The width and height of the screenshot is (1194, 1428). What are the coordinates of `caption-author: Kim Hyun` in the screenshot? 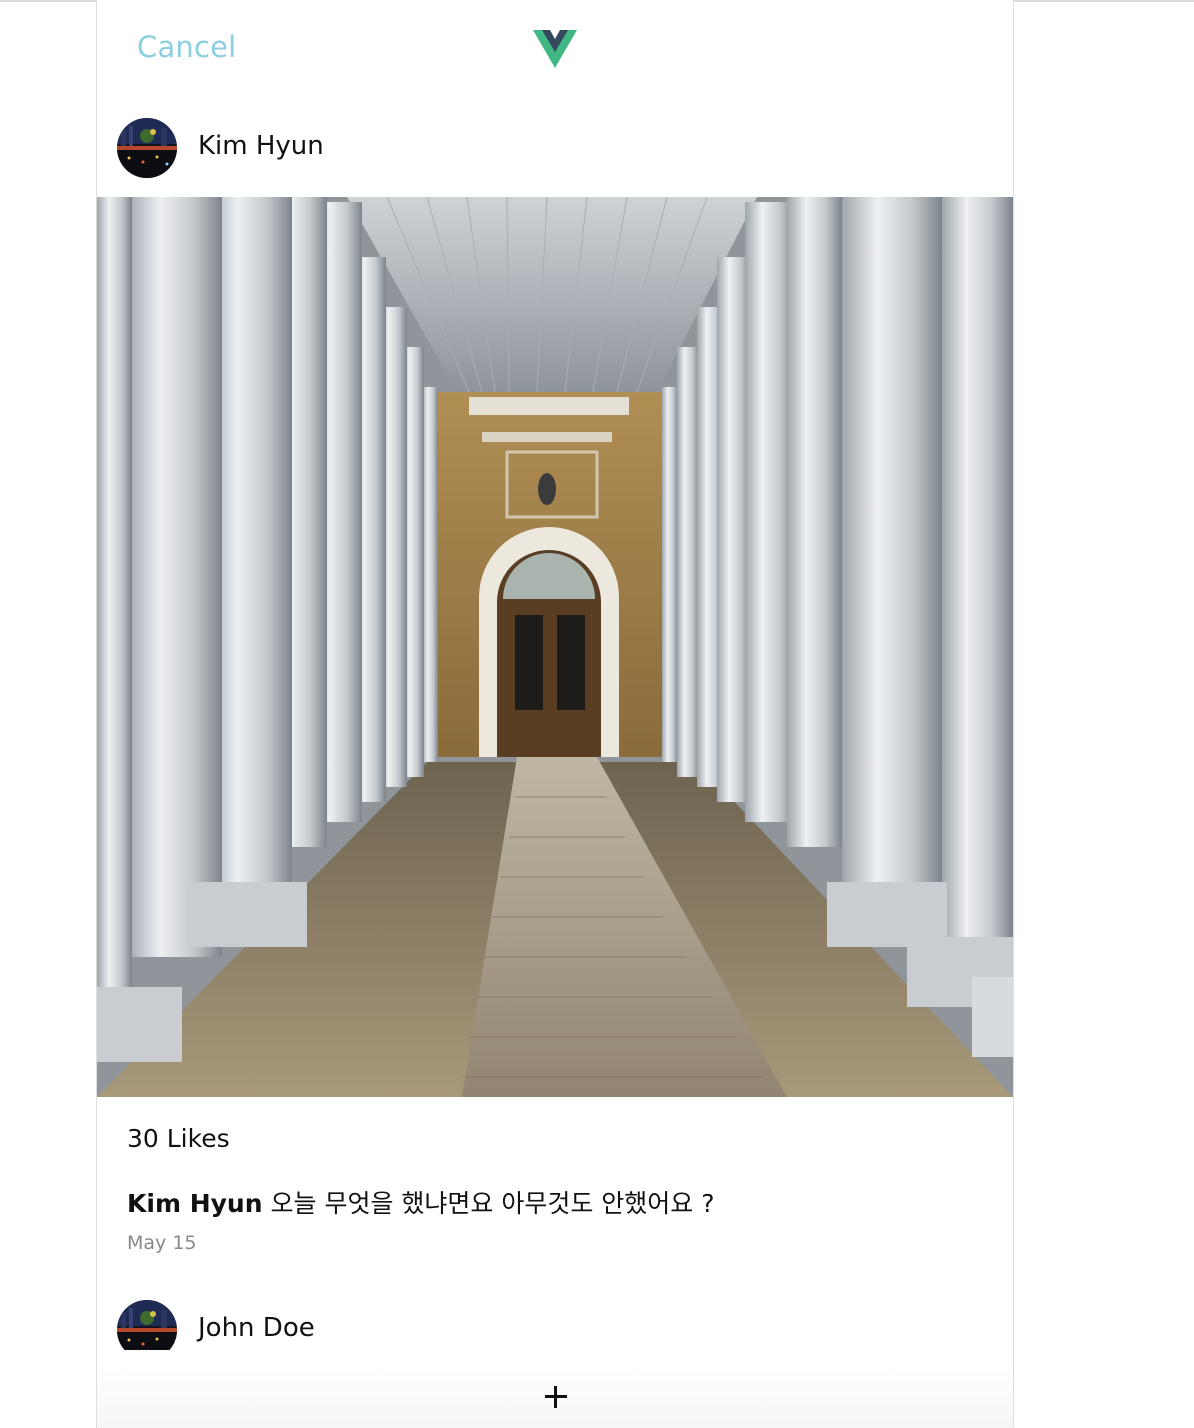 It's located at (195, 1203).